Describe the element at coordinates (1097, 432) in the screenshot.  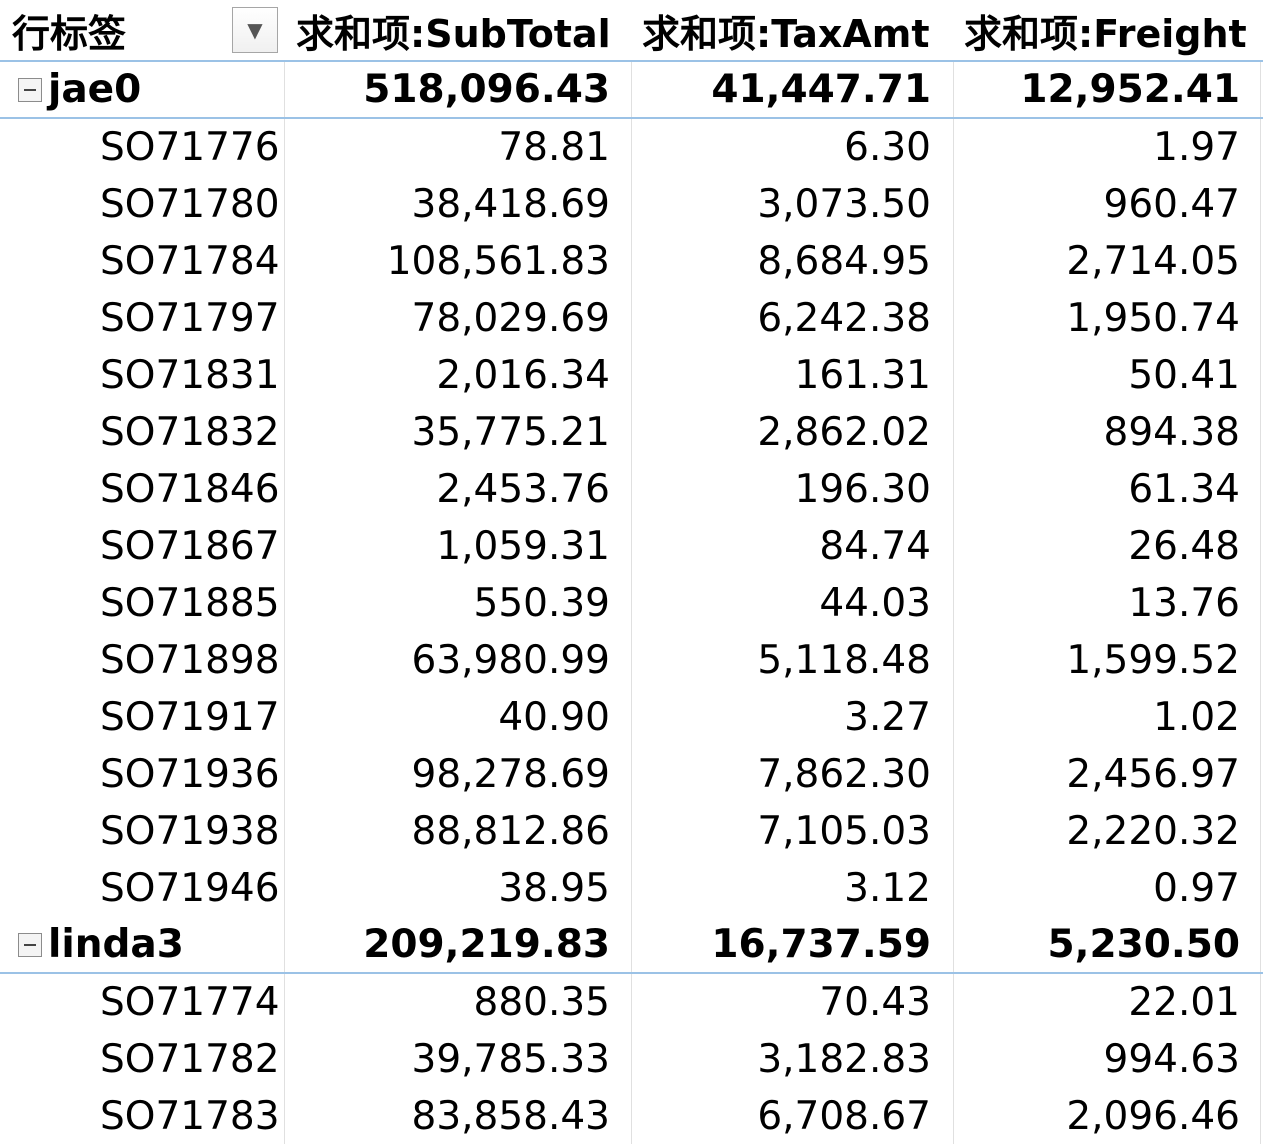
I see `freight-cell: 894.38` at that location.